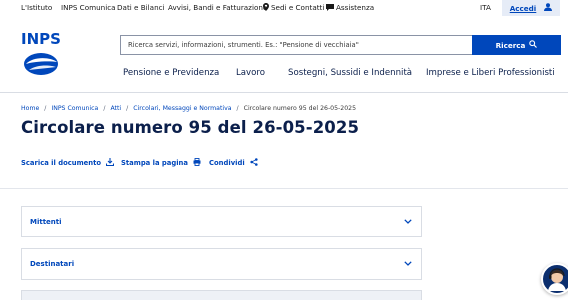  I want to click on nav-sostegni-sussidi: Sostegni, Sussidi e Indennità, so click(350, 73).